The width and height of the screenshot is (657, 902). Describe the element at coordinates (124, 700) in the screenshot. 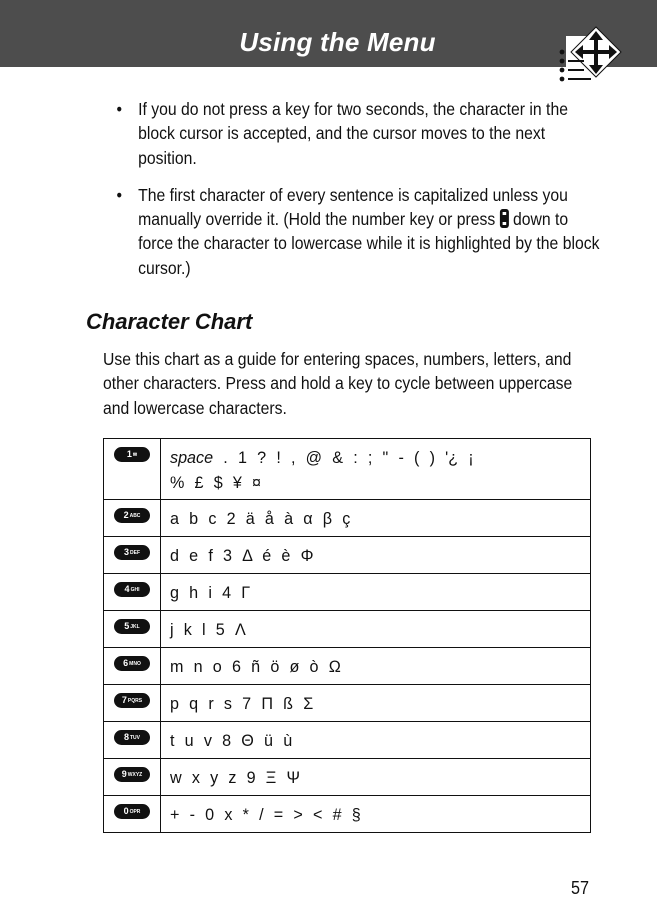

I see `key-number: 7` at that location.